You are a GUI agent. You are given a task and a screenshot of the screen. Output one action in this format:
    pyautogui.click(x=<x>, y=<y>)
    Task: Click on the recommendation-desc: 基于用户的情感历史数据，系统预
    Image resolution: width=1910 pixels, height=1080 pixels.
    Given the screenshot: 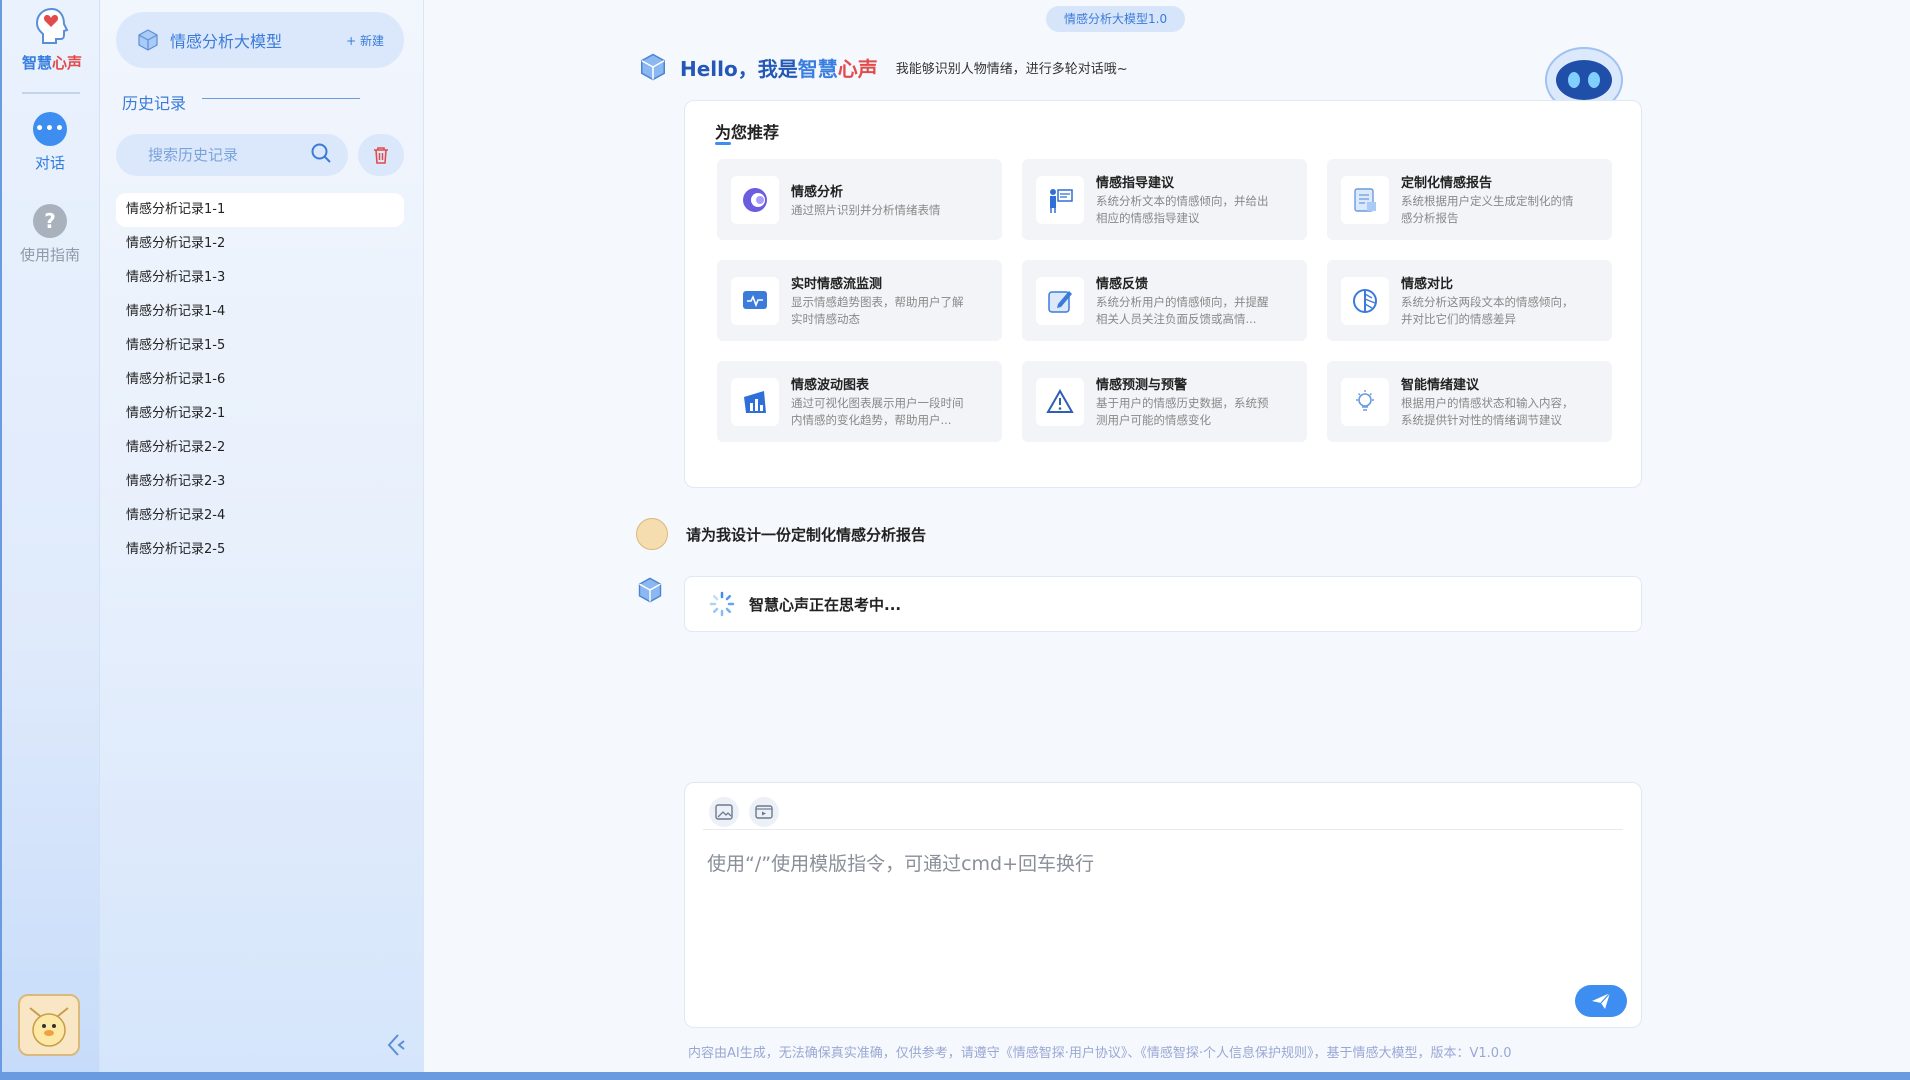 What is the action you would take?
    pyautogui.click(x=1182, y=403)
    